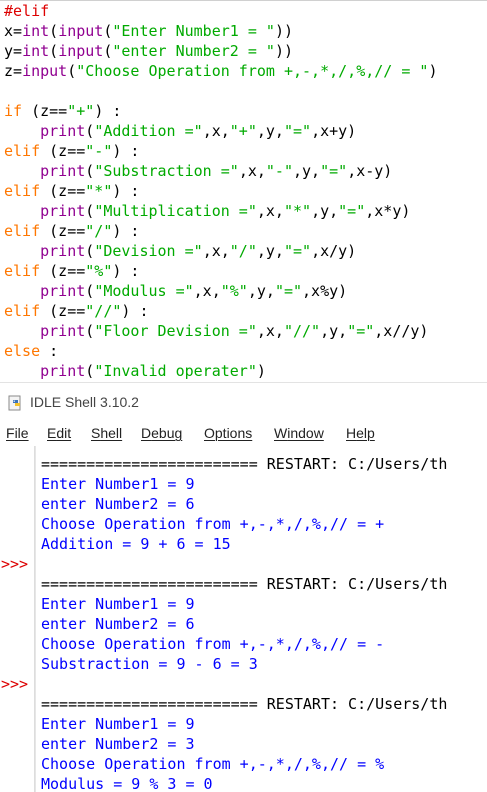  I want to click on code-token: "Modulus =", so click(144, 291).